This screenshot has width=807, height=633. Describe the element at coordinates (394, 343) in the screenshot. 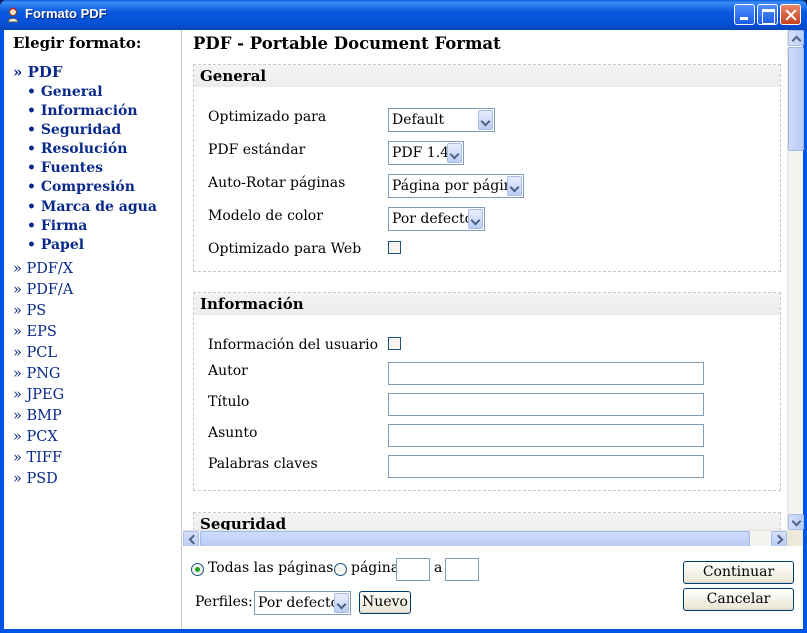

I see `user-info-checkbox` at that location.